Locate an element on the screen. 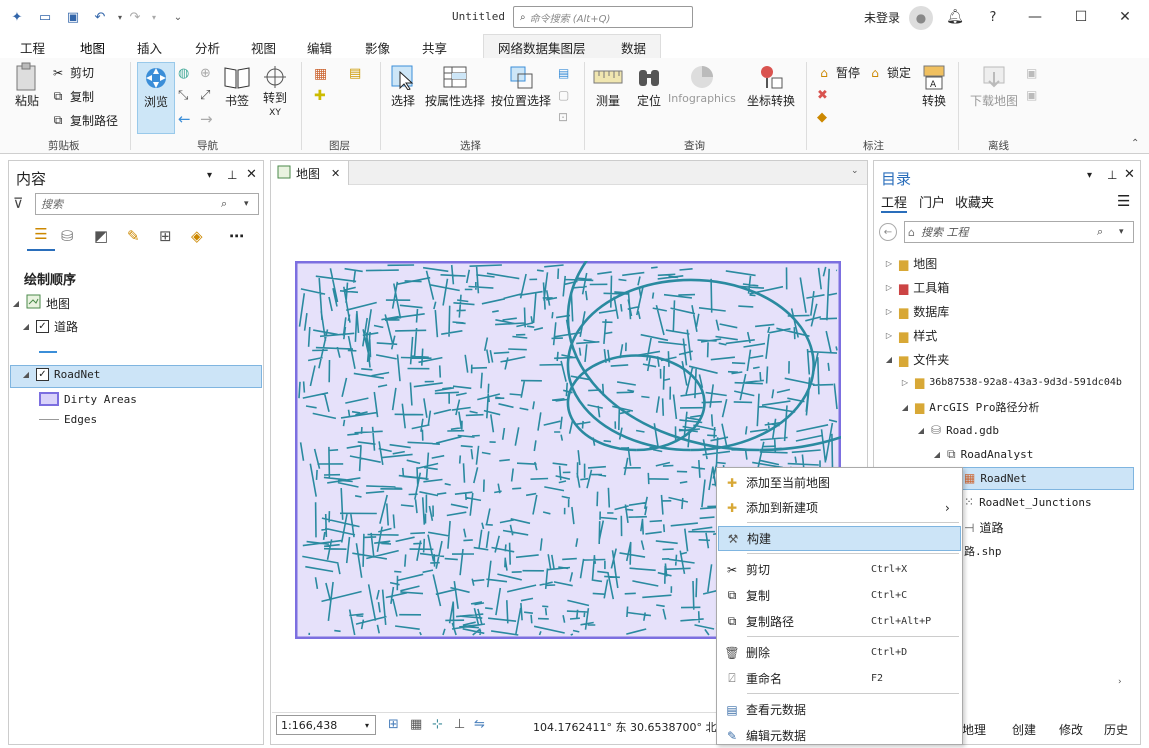 The image size is (1149, 748). menu-item-add-to-current-map: ✚ 添加至当前地图 is located at coordinates (839, 482).